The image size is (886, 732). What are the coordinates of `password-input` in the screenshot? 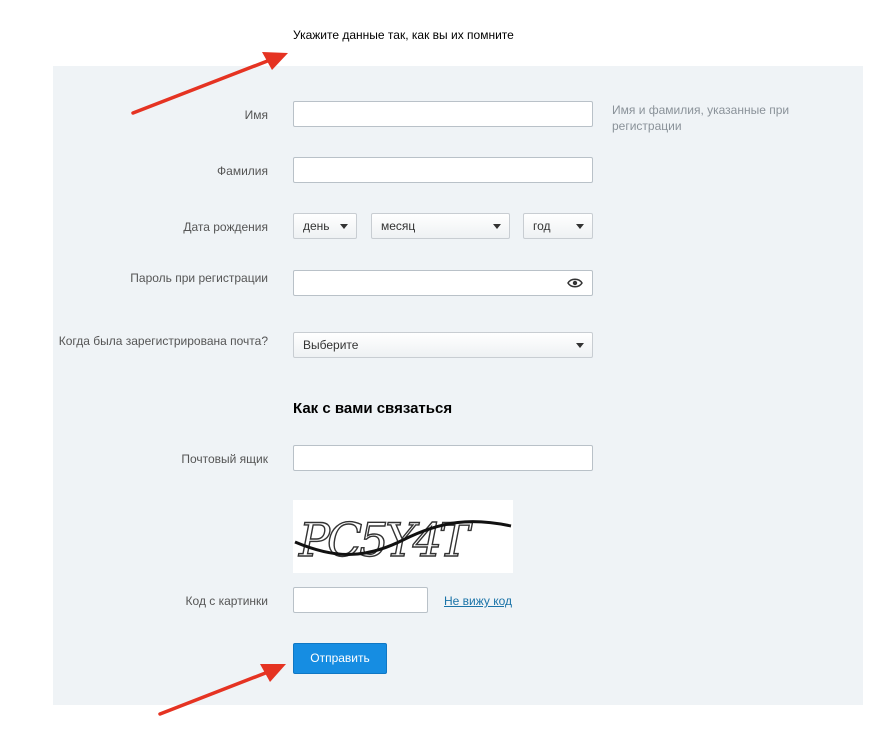 It's located at (443, 283).